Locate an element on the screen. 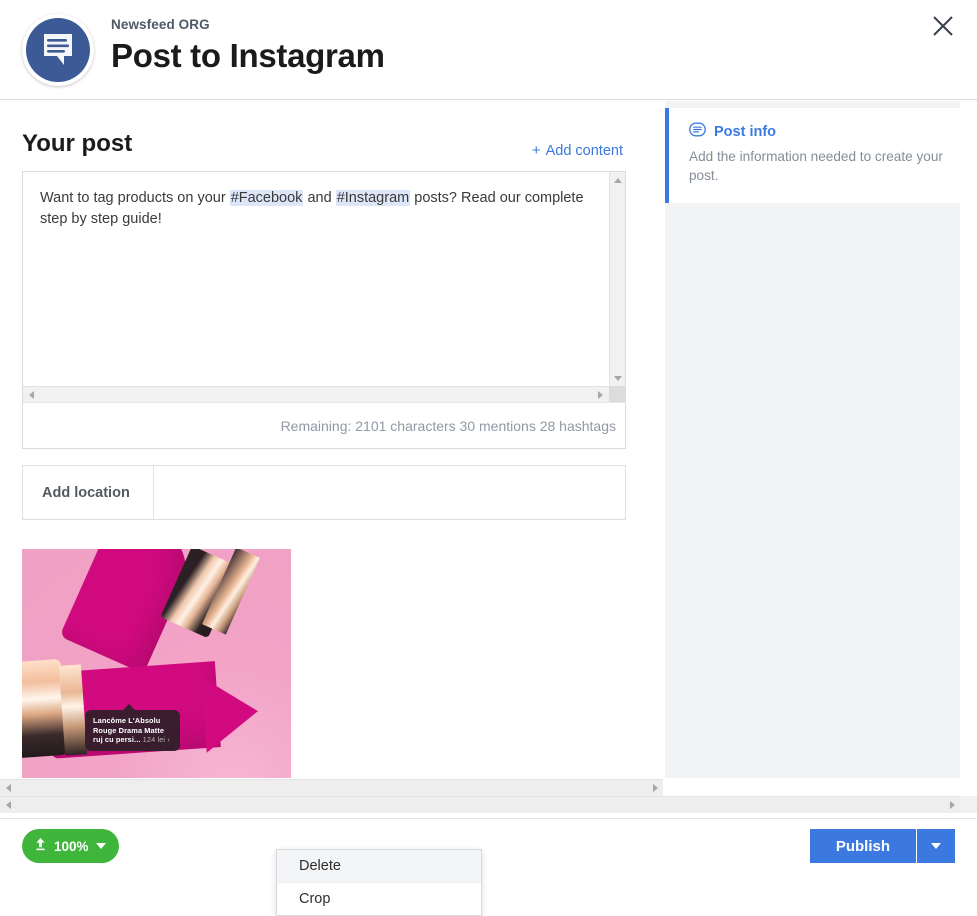 This screenshot has height=916, width=977. speech-bubble-lines-icon is located at coordinates (58, 50).